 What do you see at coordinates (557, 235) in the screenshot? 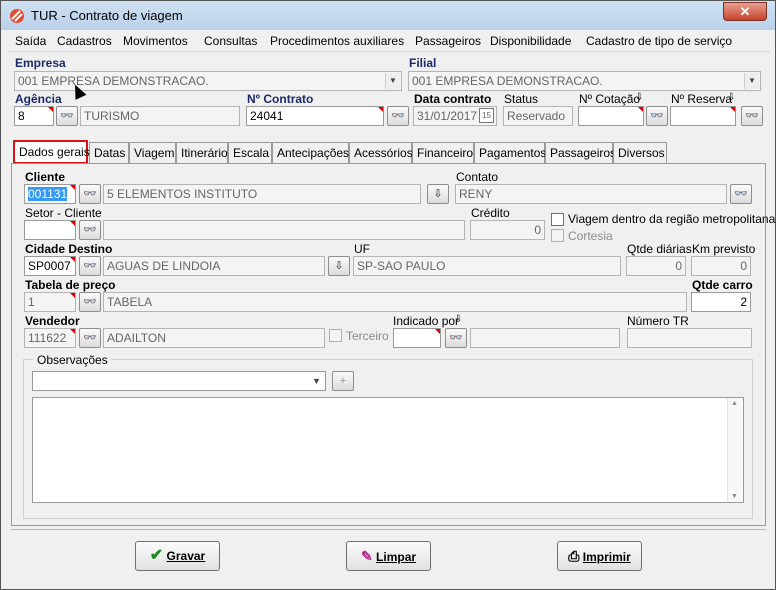
I see `cortesia-checkbox` at bounding box center [557, 235].